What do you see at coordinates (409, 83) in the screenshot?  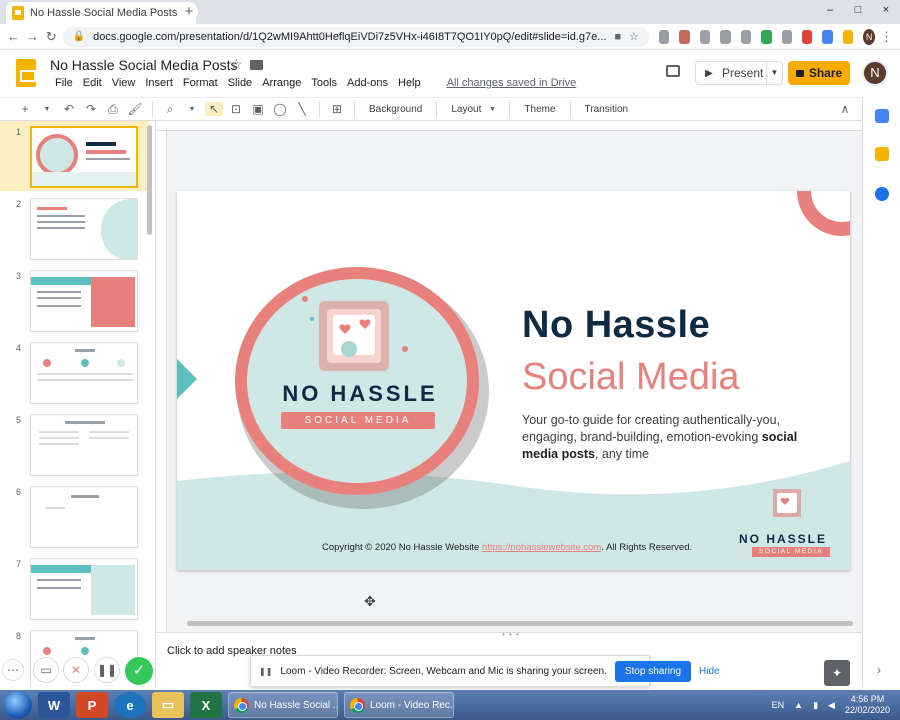 I see `menu-help: Help` at bounding box center [409, 83].